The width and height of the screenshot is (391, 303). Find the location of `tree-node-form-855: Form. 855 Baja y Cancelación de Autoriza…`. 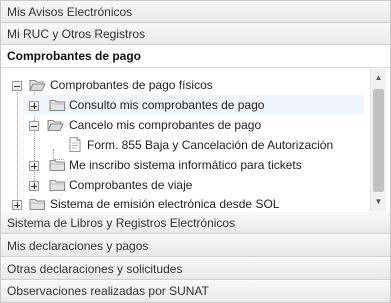

tree-node-form-855: Form. 855 Baja y Cancelación de Autoriza… is located at coordinates (185, 145).